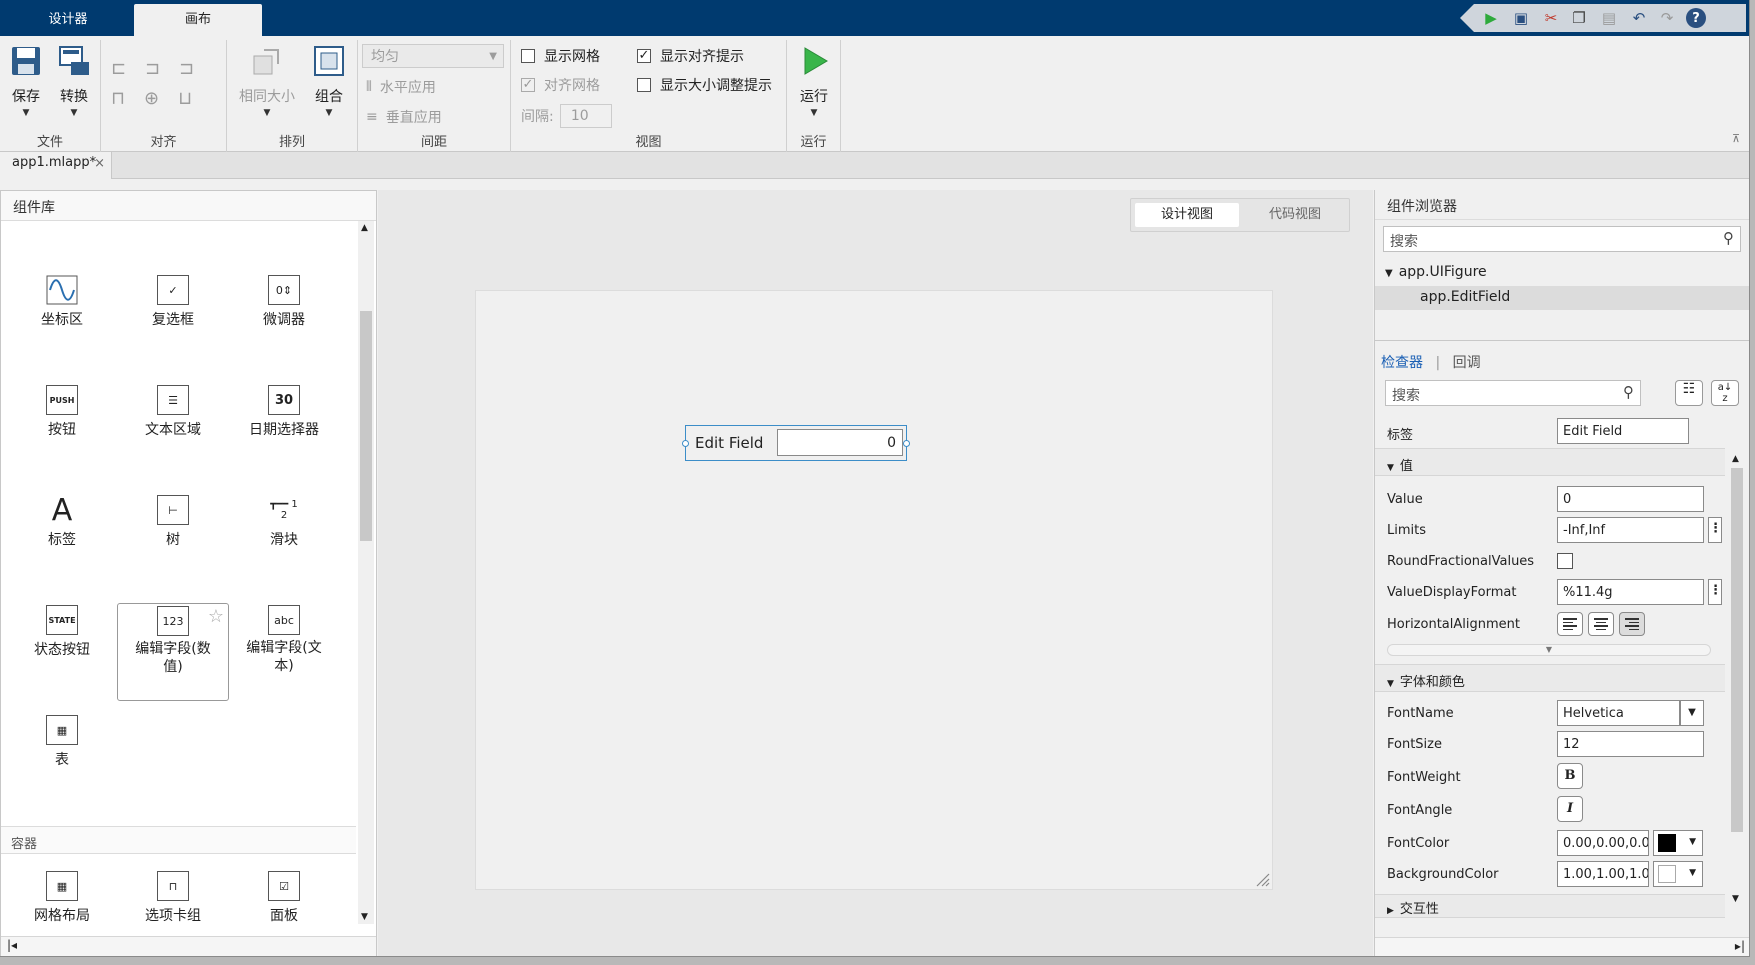 This screenshot has width=1755, height=965. I want to click on paste-icon: ▤, so click(1609, 18).